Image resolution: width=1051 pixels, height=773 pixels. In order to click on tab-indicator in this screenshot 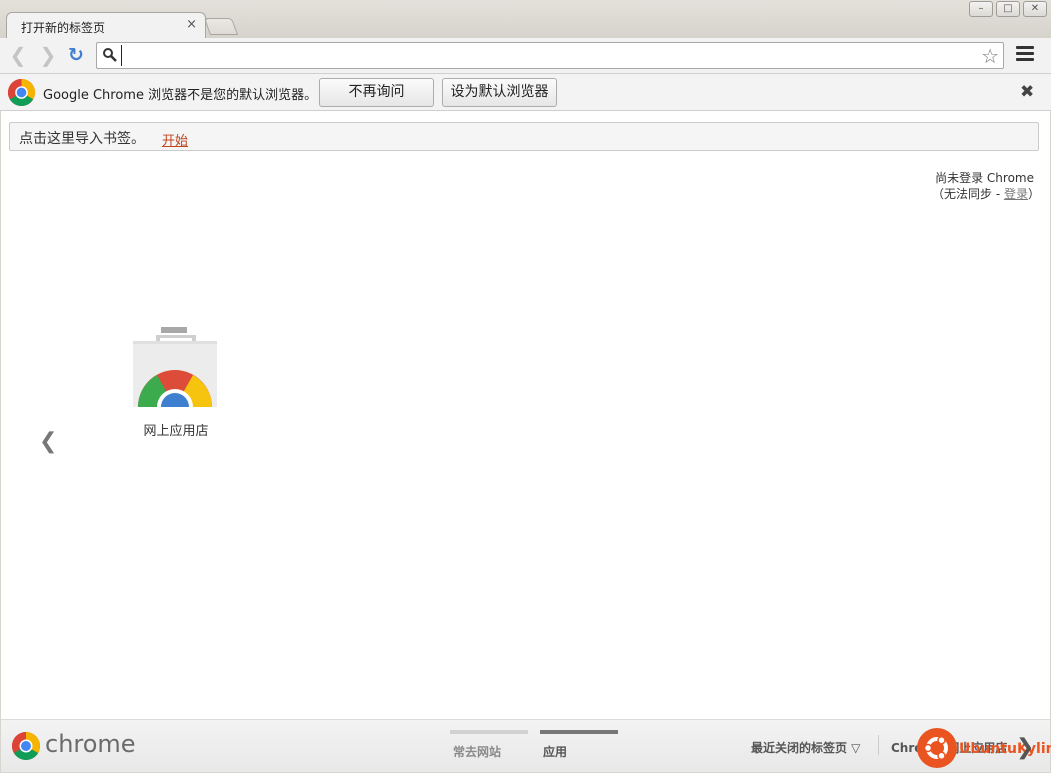, I will do `click(489, 732)`.